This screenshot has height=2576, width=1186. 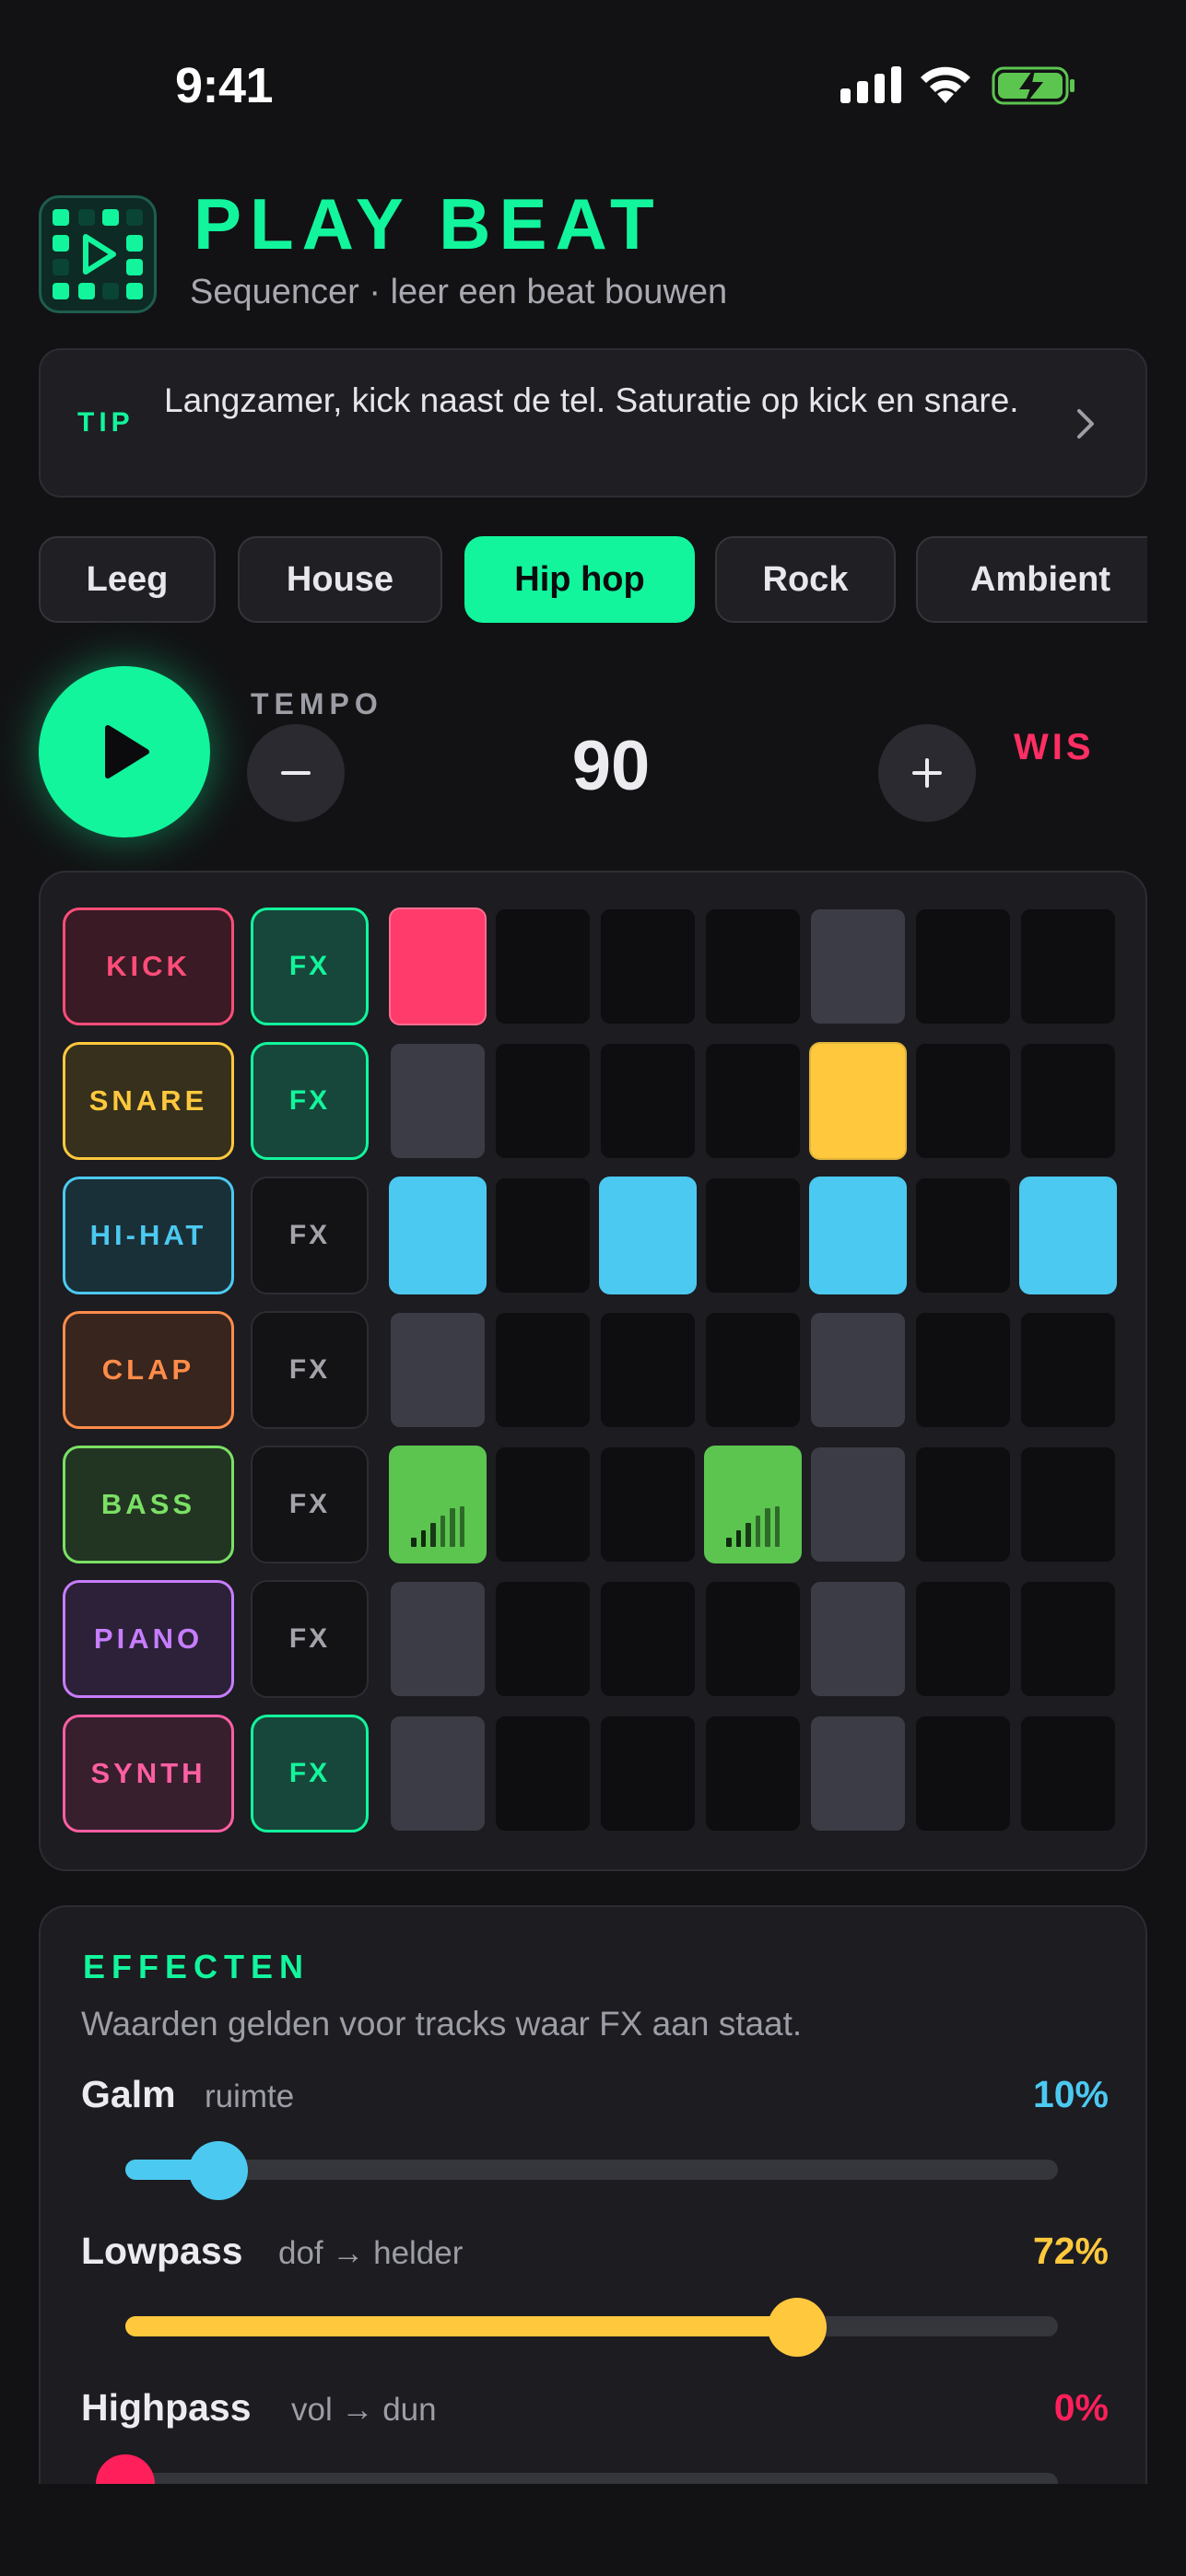 I want to click on minus-icon, so click(x=296, y=773).